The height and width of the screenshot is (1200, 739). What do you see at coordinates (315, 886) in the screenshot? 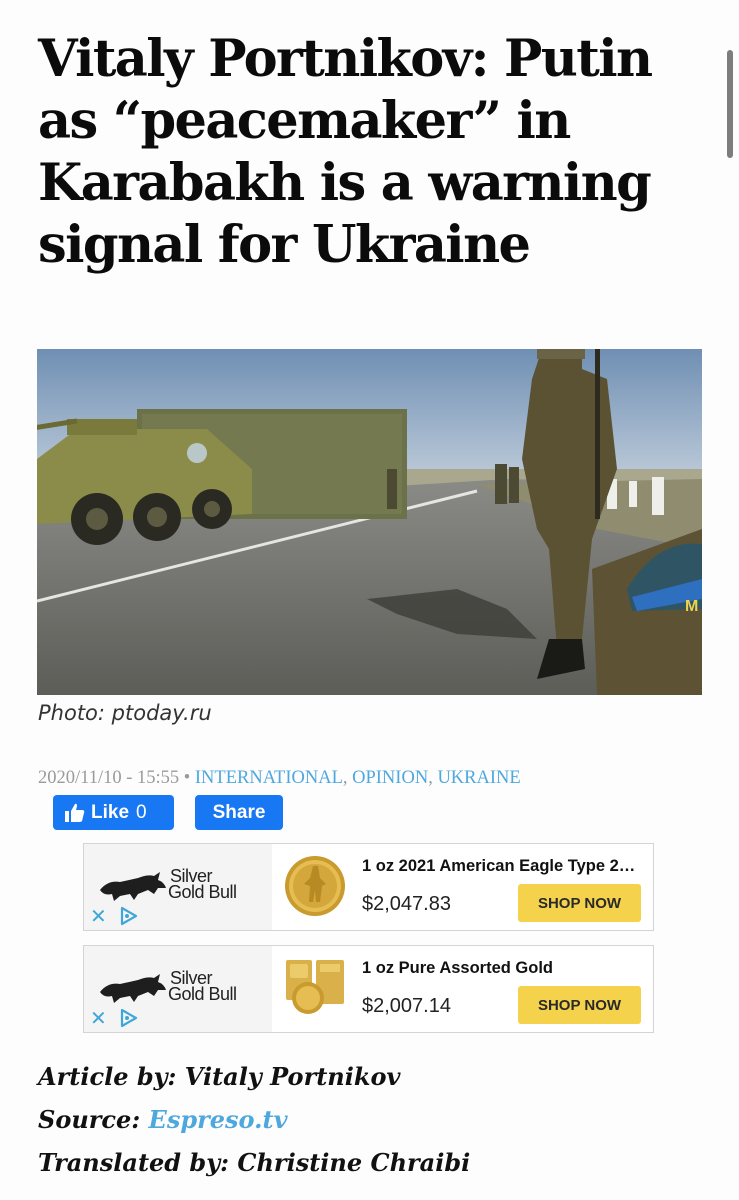
I see `gold-coin-icon` at bounding box center [315, 886].